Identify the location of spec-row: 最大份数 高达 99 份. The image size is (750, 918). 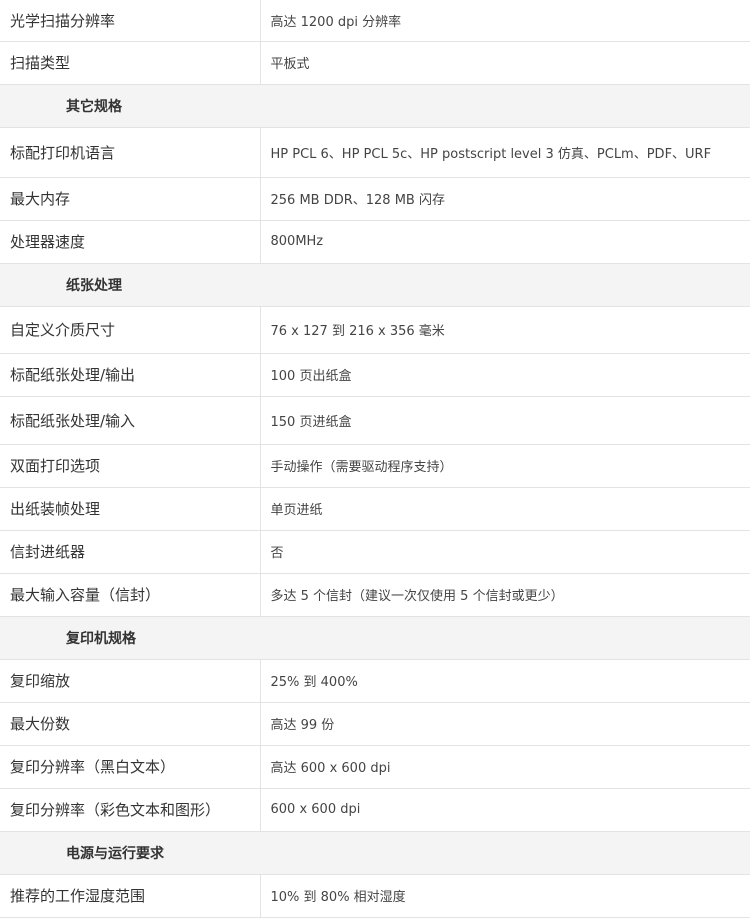
(375, 724).